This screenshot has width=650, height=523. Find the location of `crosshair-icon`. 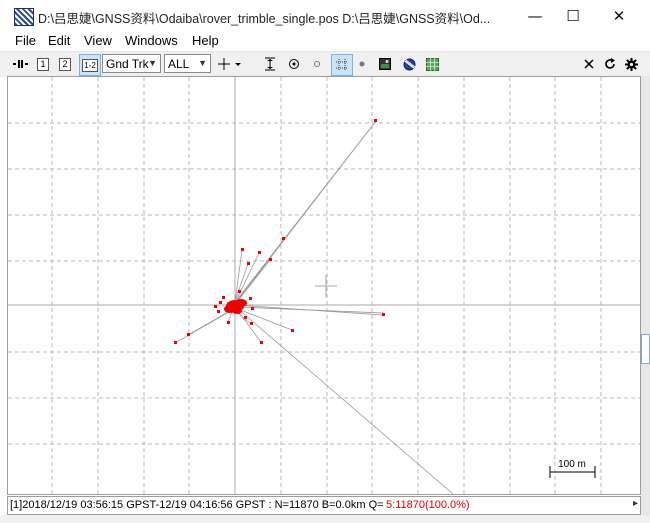

crosshair-icon is located at coordinates (229, 64).